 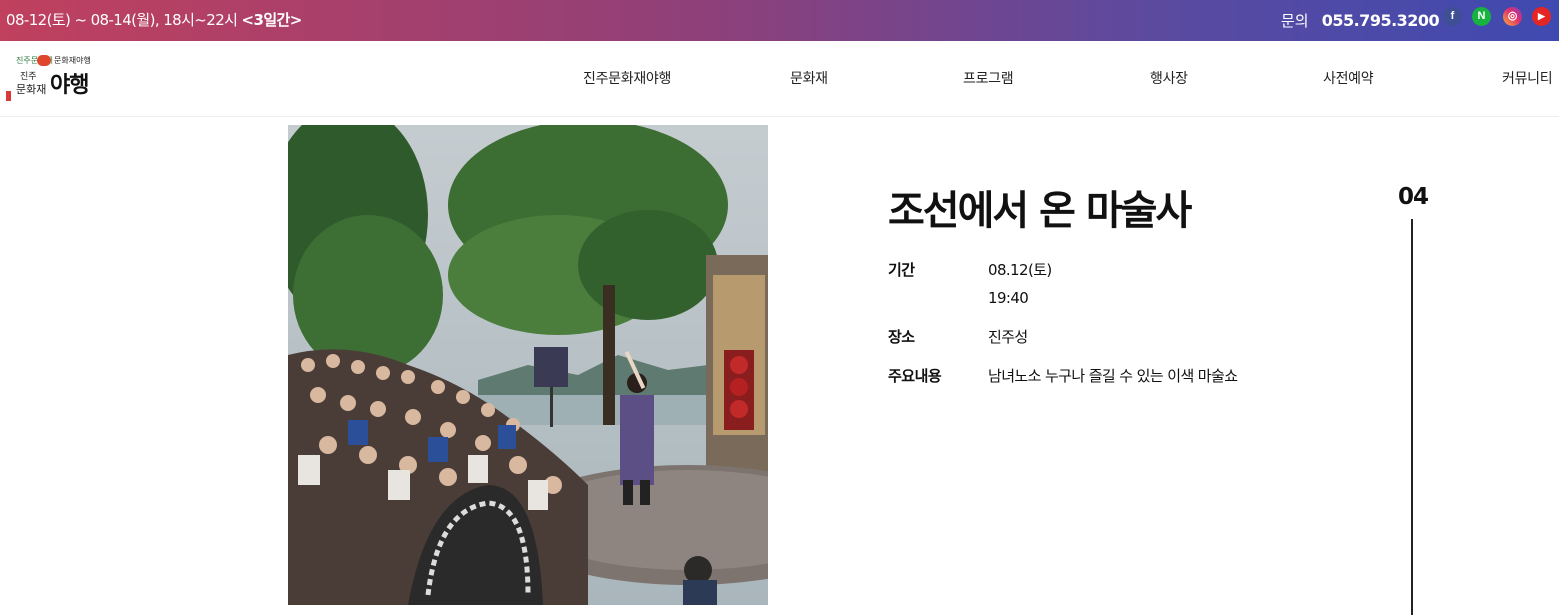 I want to click on nav-item-program: 프로그램, so click(x=988, y=79).